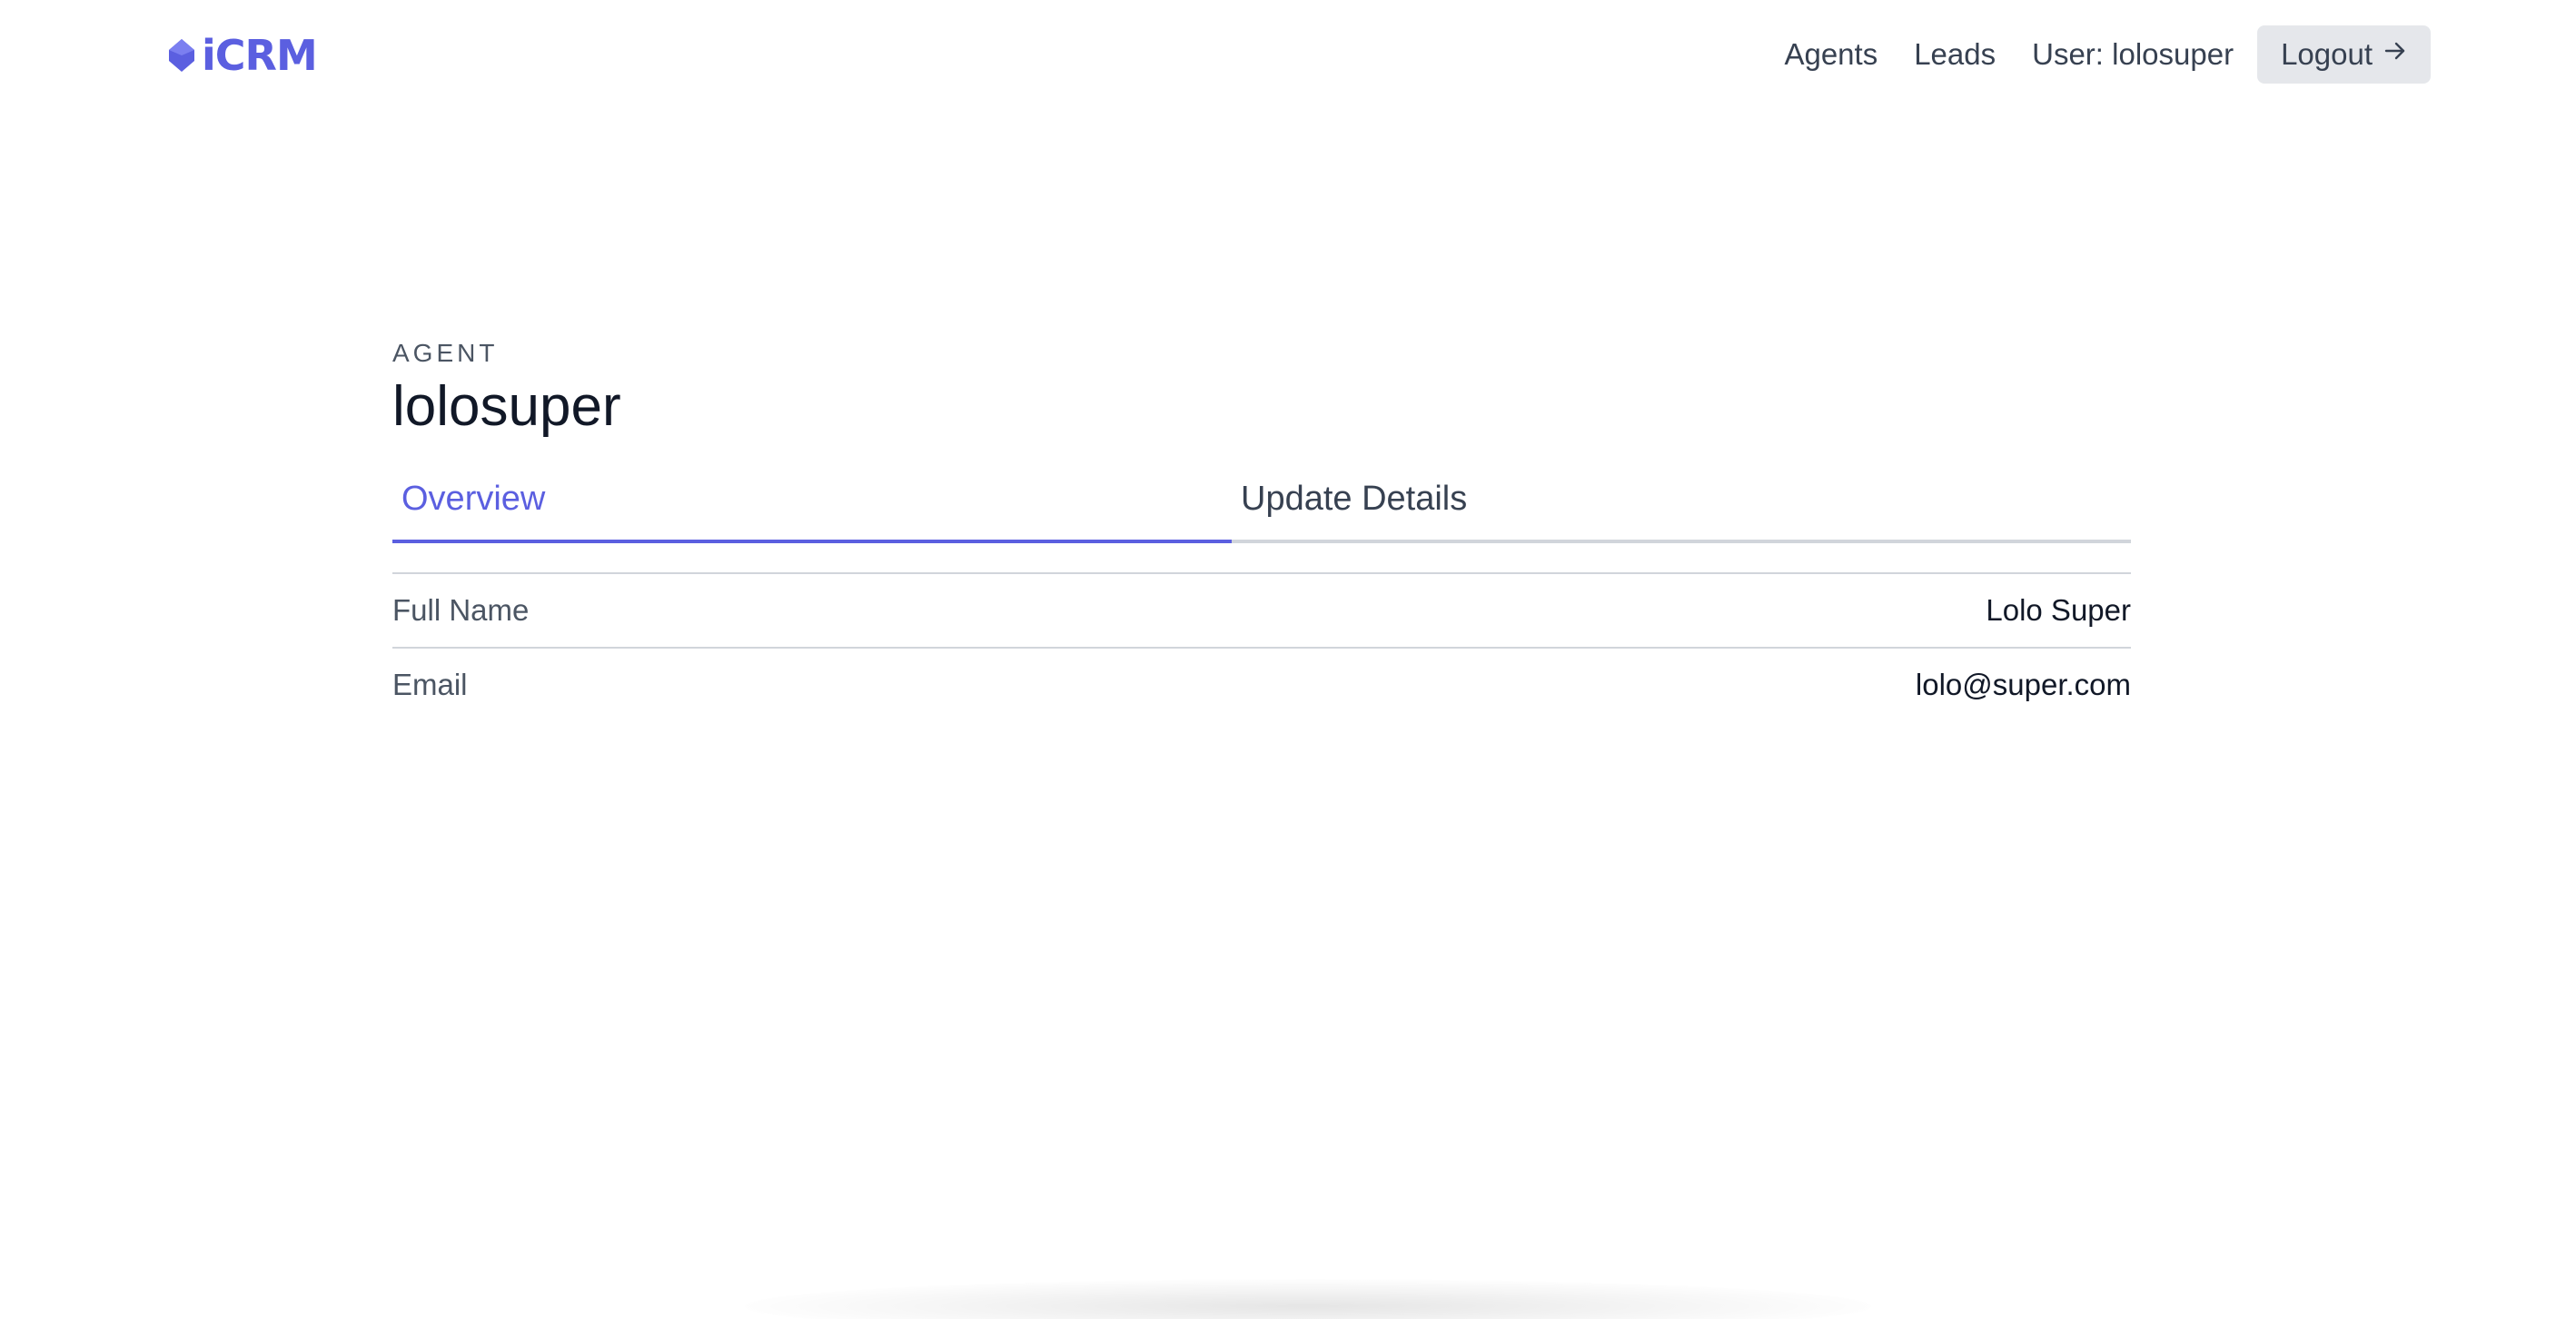 This screenshot has height=1319, width=2576. I want to click on top-navbar: iCRM Agents Leads User: lolosuper Logout, so click(1288, 54).